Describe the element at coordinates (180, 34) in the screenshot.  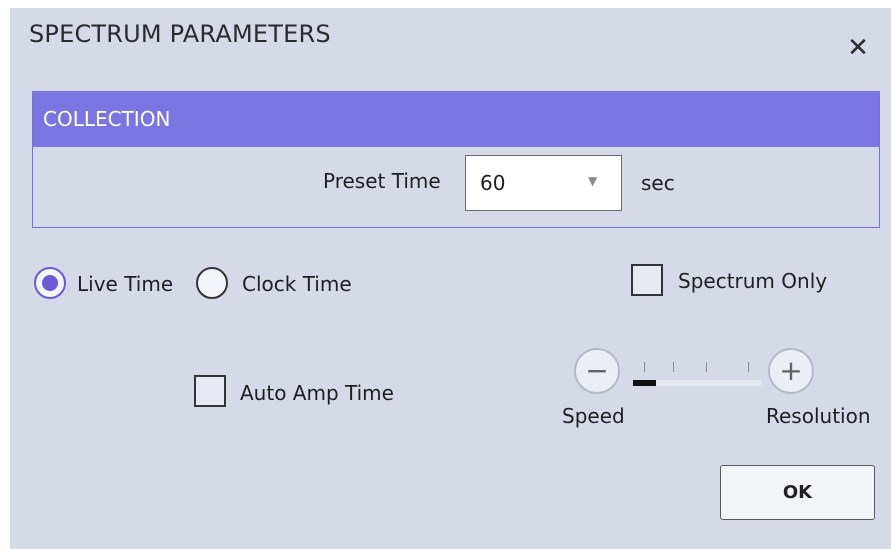
I see `dialog-title: SPECTRUM PARAMETERS` at that location.